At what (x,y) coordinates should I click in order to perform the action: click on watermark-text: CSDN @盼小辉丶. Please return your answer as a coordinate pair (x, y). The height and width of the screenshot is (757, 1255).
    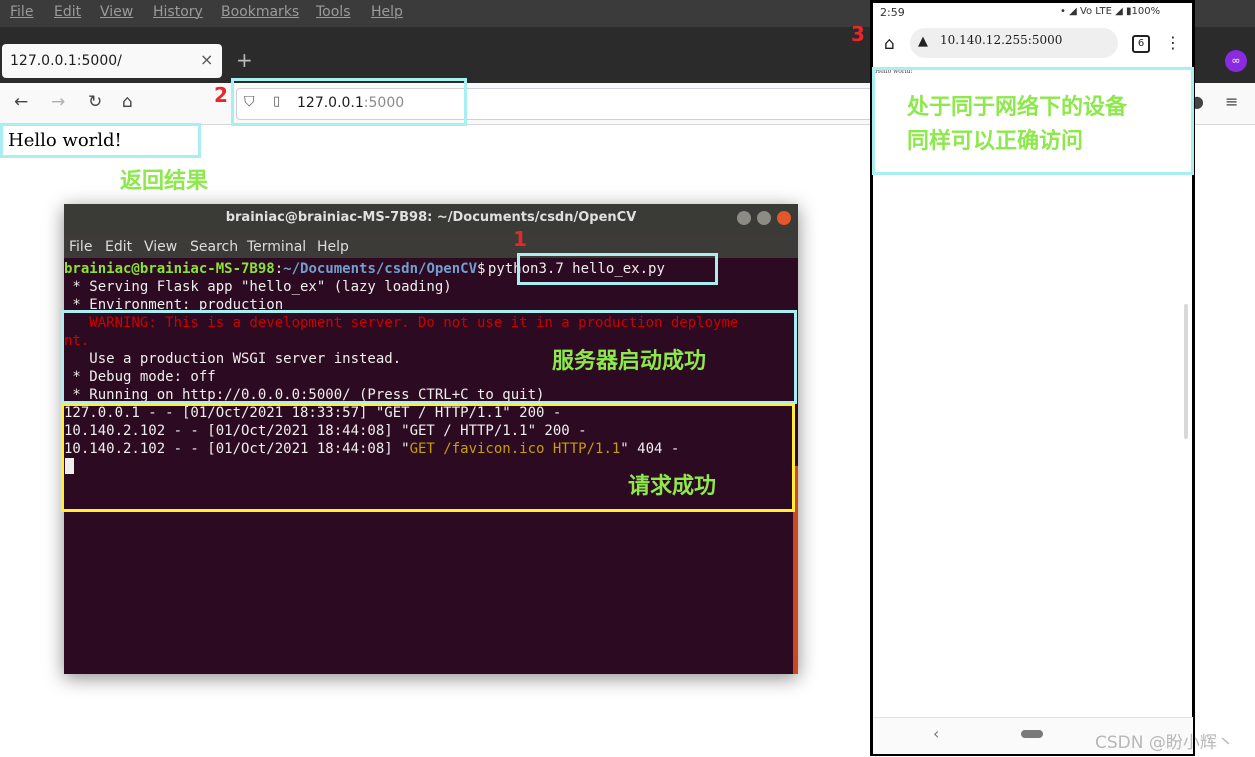
    Looking at the image, I should click on (1164, 743).